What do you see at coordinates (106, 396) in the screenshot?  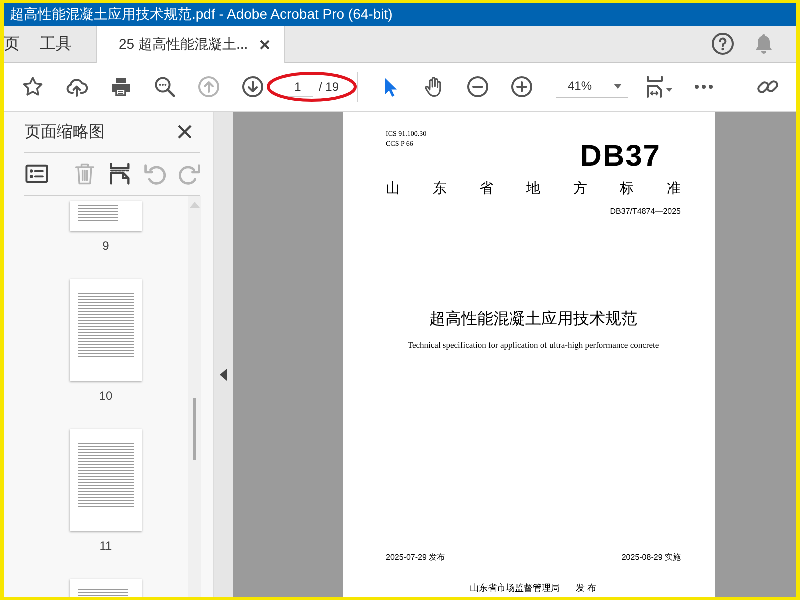 I see `page-number: 10` at bounding box center [106, 396].